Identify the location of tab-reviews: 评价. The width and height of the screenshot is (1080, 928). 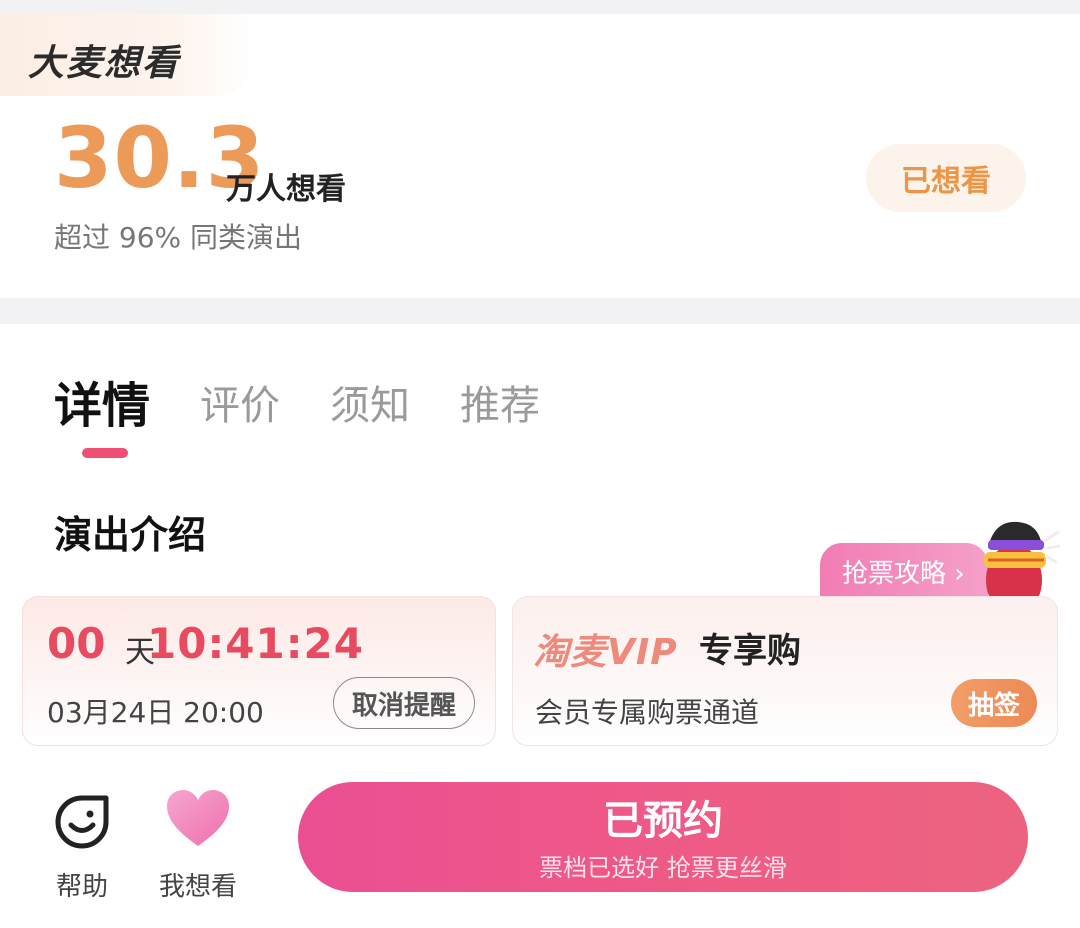
(240, 406).